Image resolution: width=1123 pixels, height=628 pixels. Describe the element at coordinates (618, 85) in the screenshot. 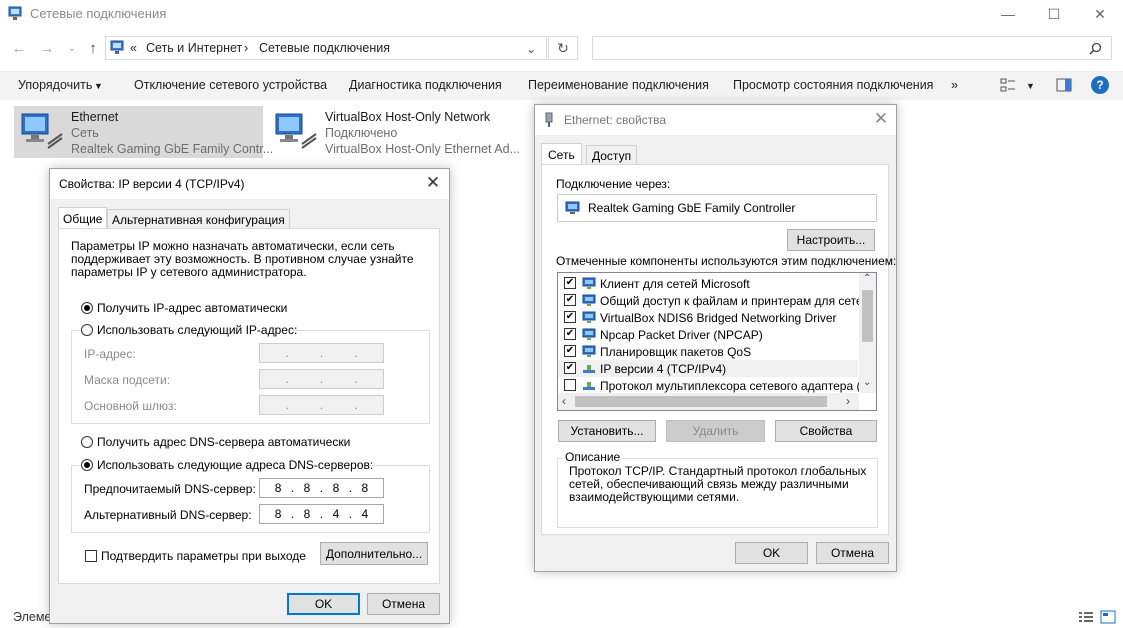

I see `rename-button: Переименование подключения` at that location.